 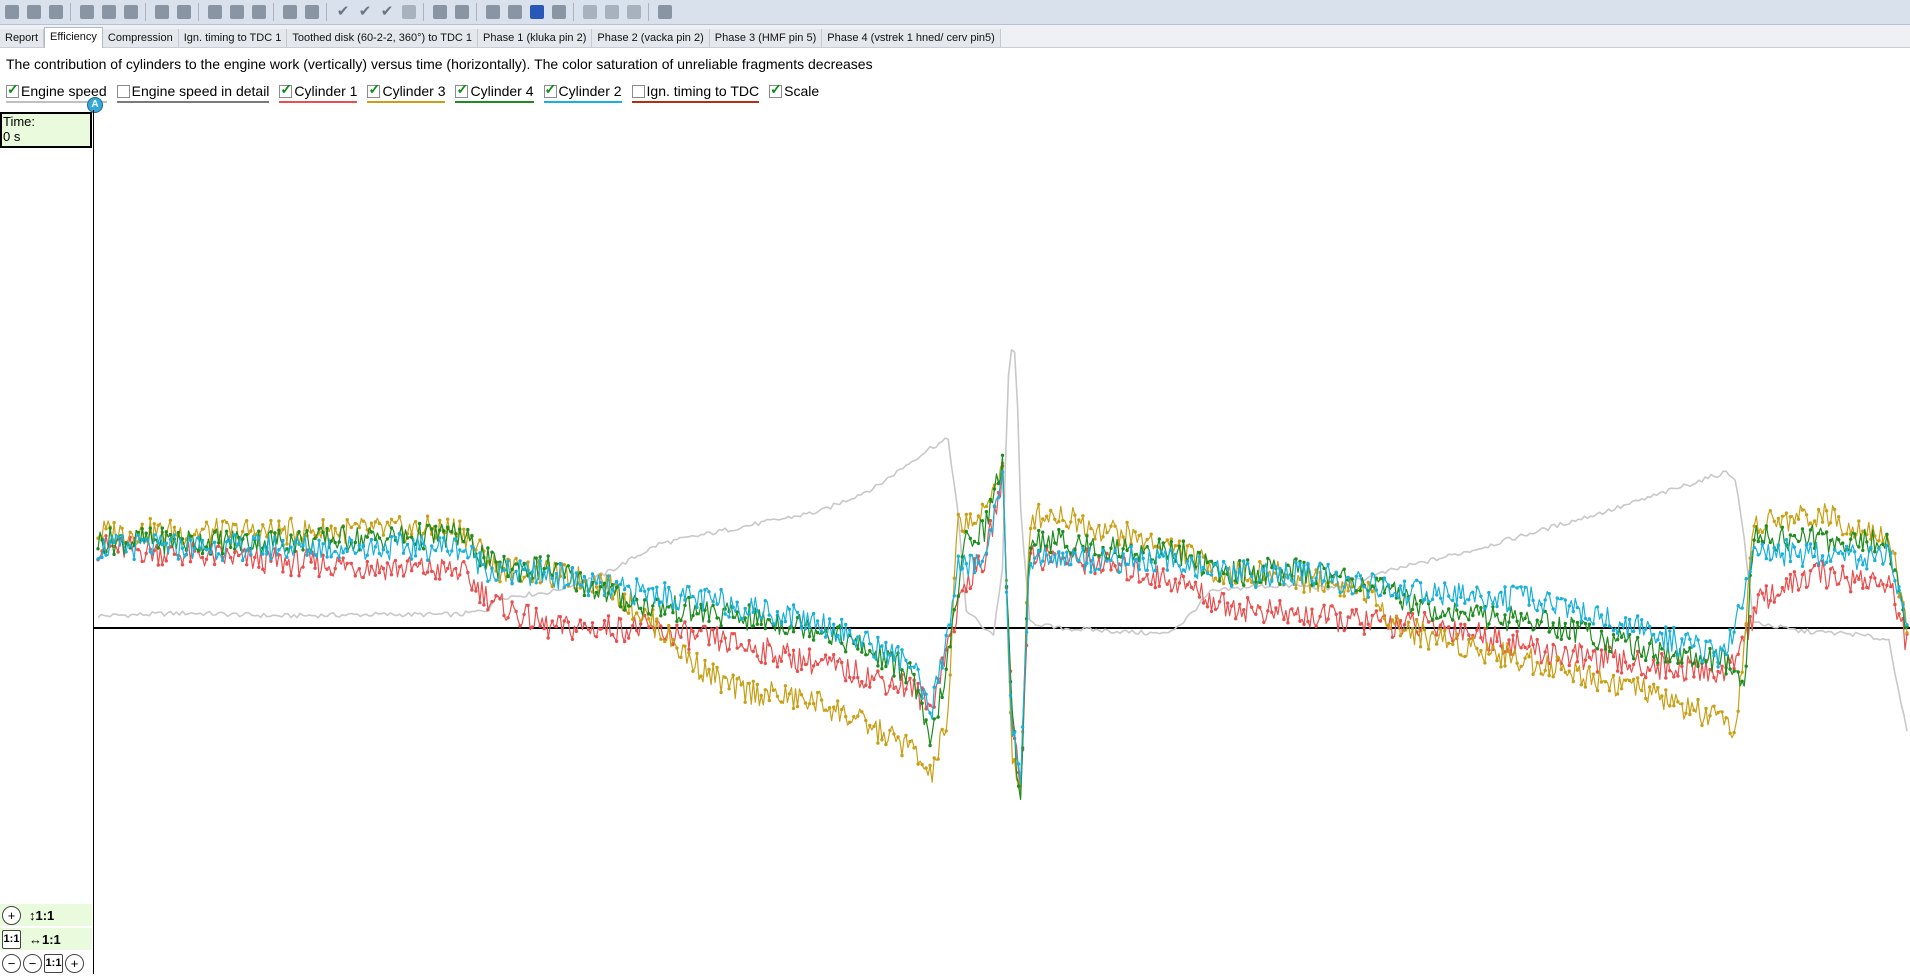 I want to click on delete-icon, so click(x=634, y=12).